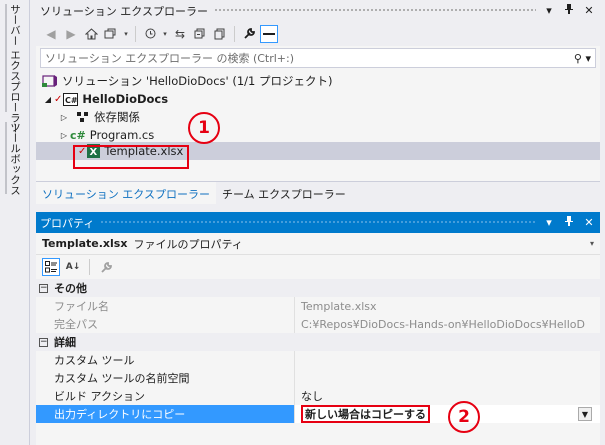  I want to click on object-name: Template.xlsx, so click(85, 243).